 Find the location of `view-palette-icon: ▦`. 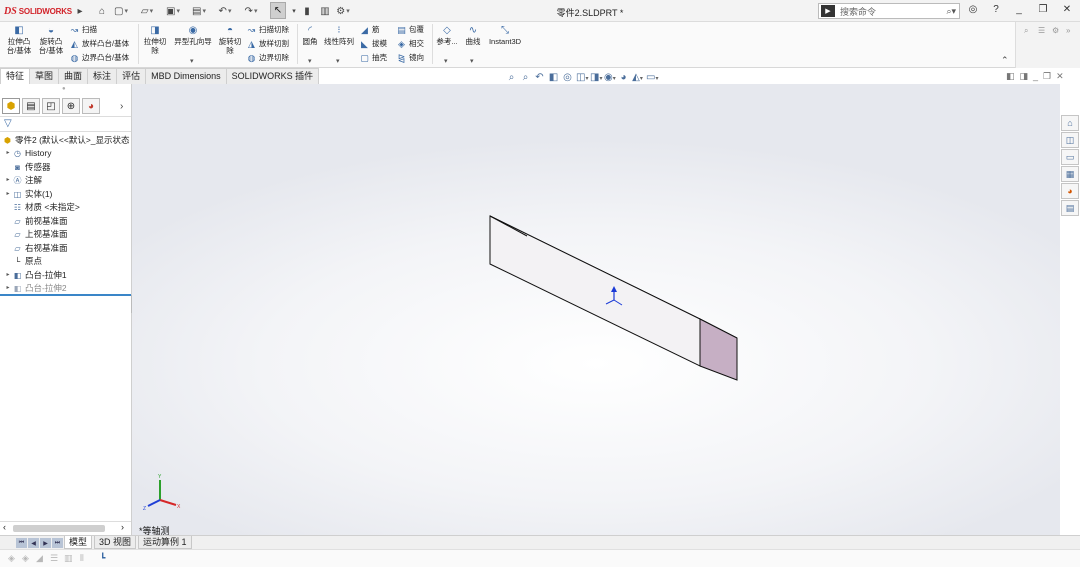

view-palette-icon: ▦ is located at coordinates (1070, 174).